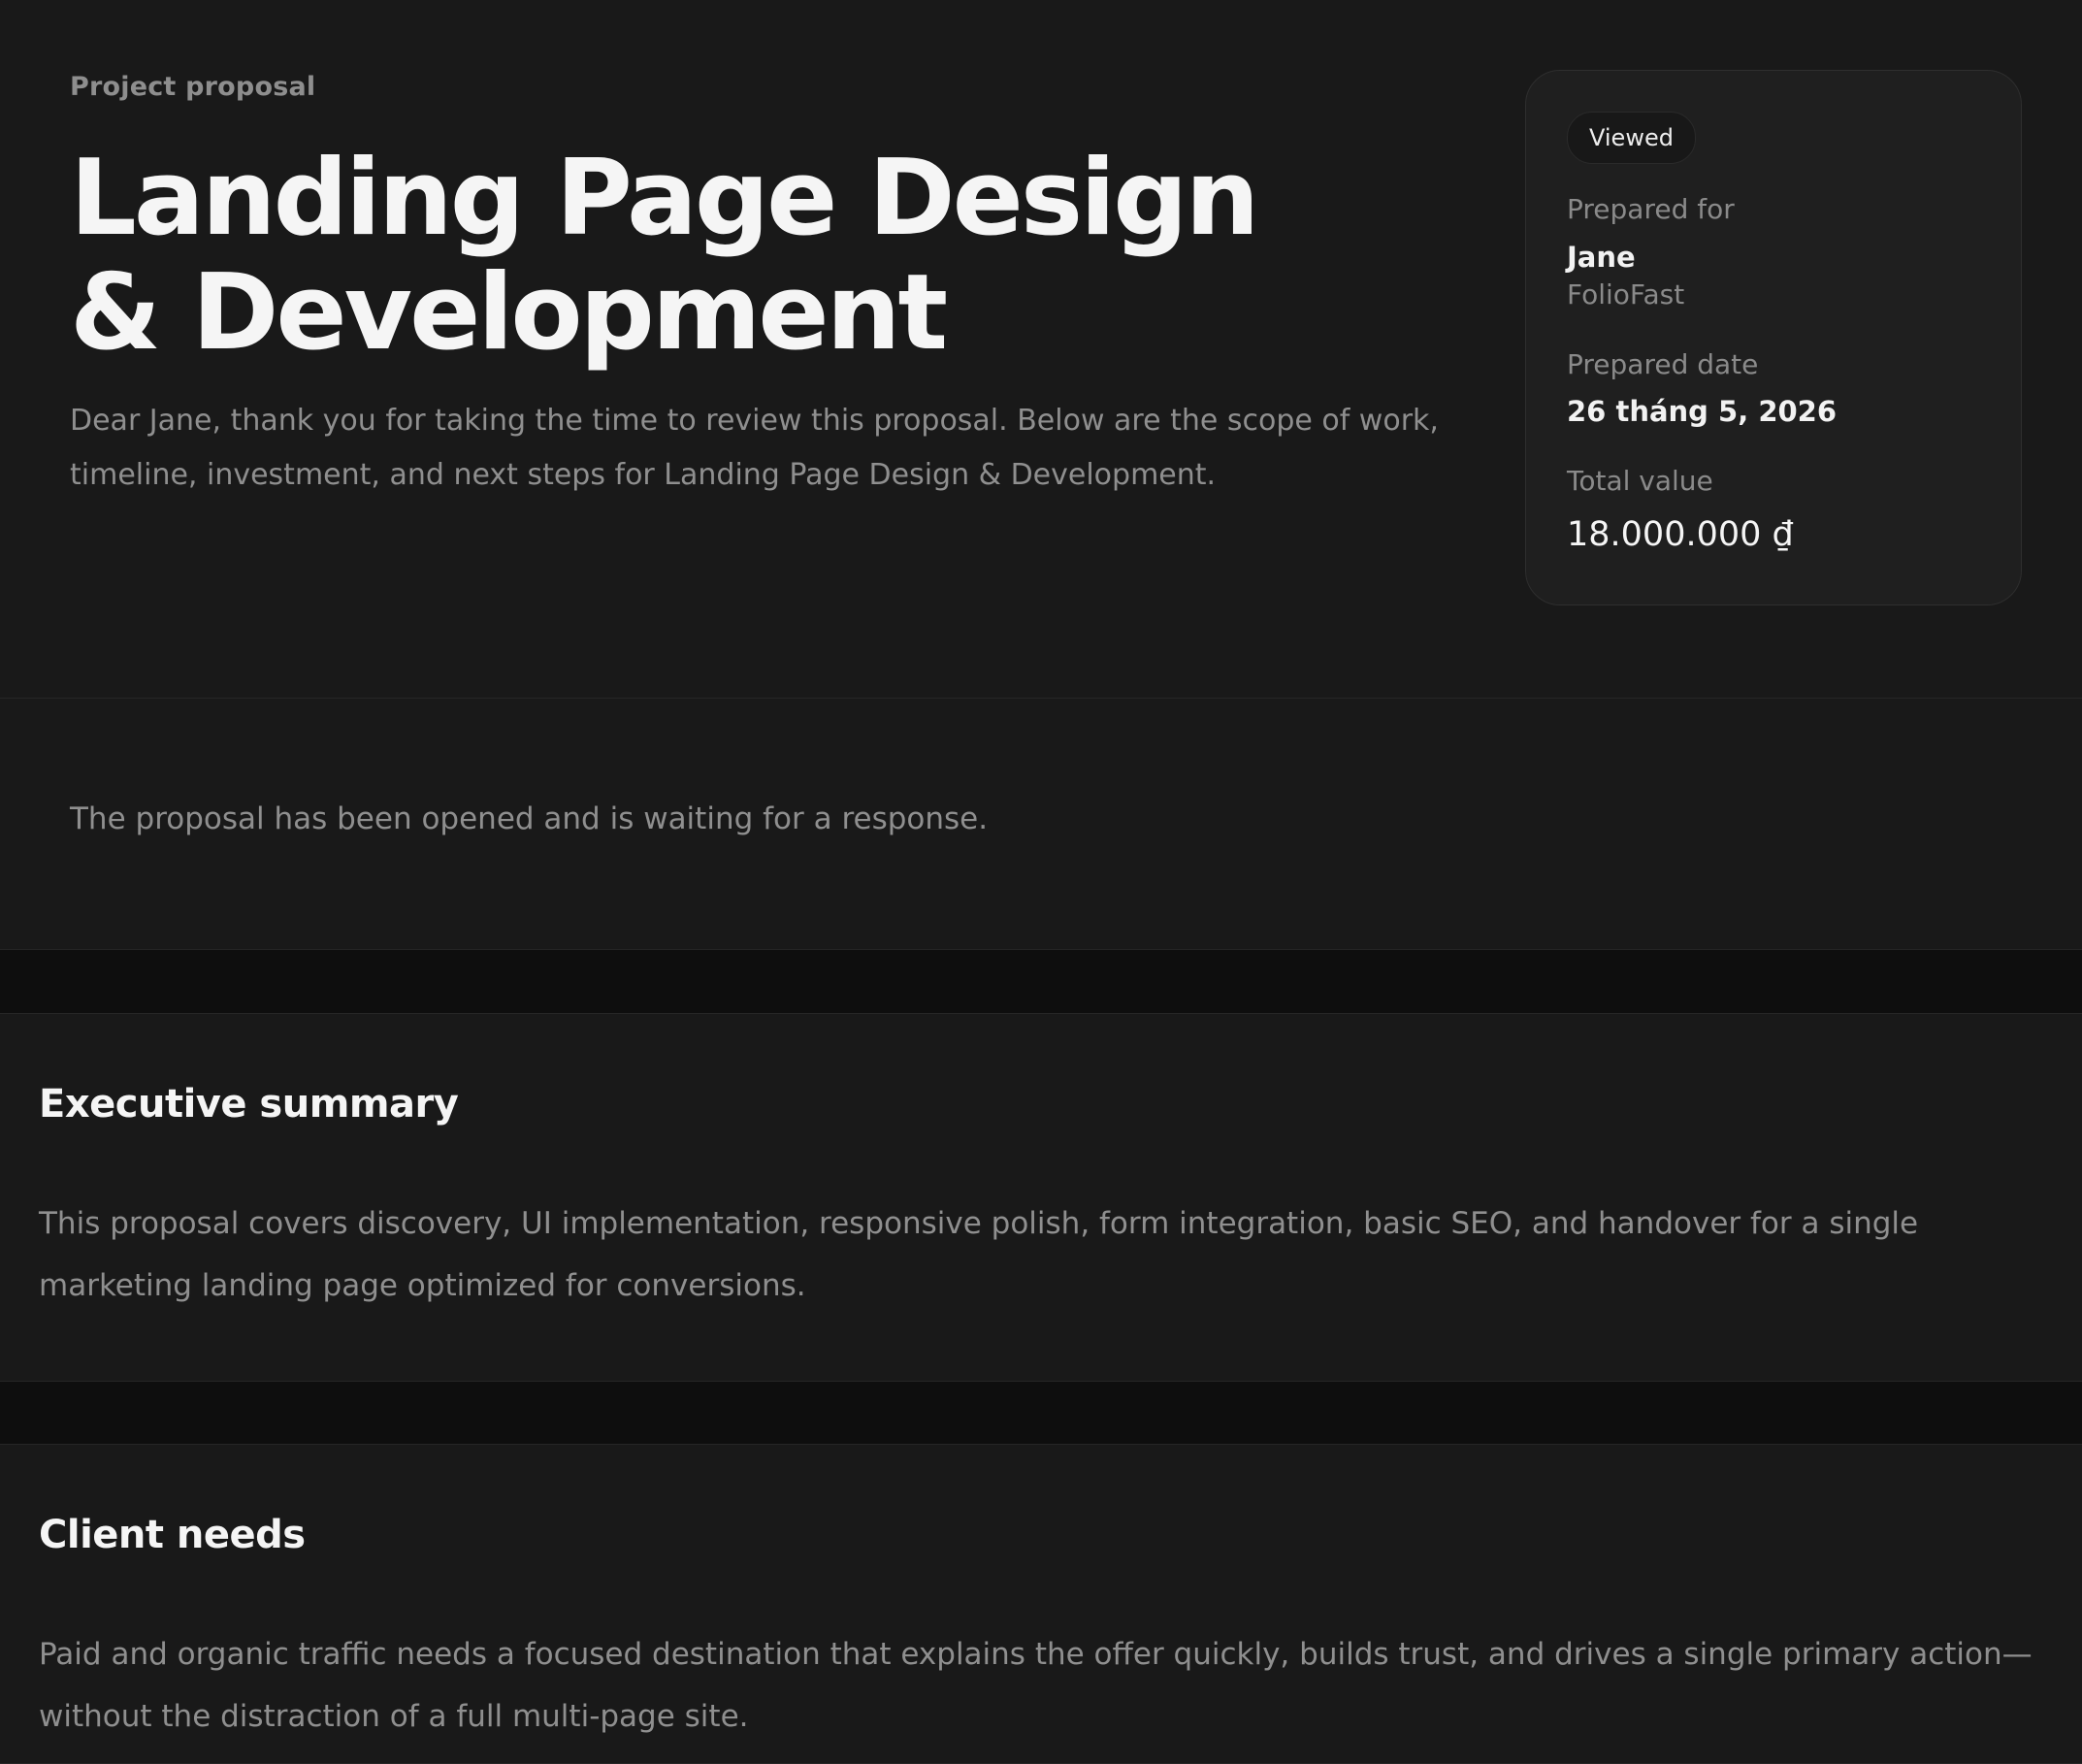 The height and width of the screenshot is (1764, 2082). What do you see at coordinates (1651, 209) in the screenshot?
I see `prepared-for-label: Prepared for` at bounding box center [1651, 209].